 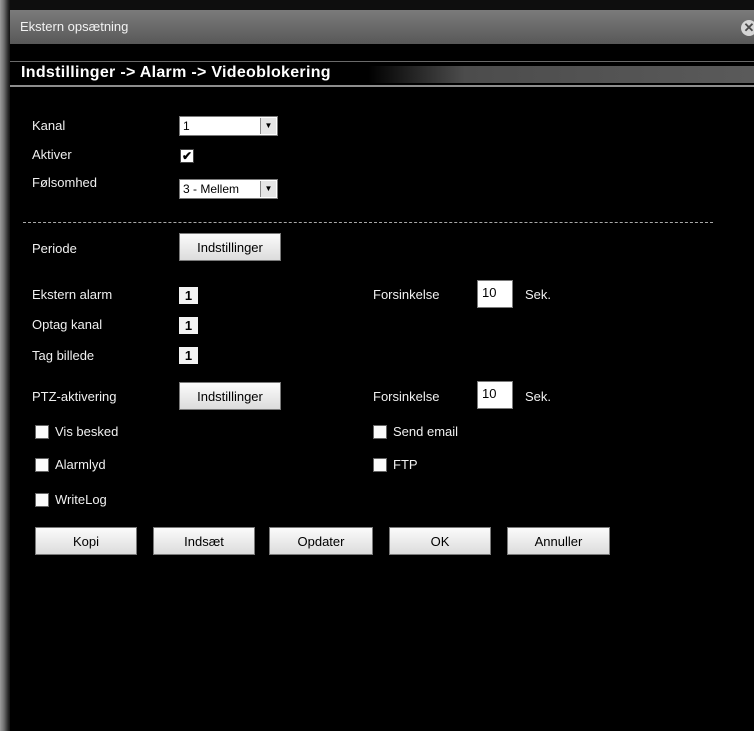 What do you see at coordinates (440, 541) in the screenshot?
I see `ok-button: OK` at bounding box center [440, 541].